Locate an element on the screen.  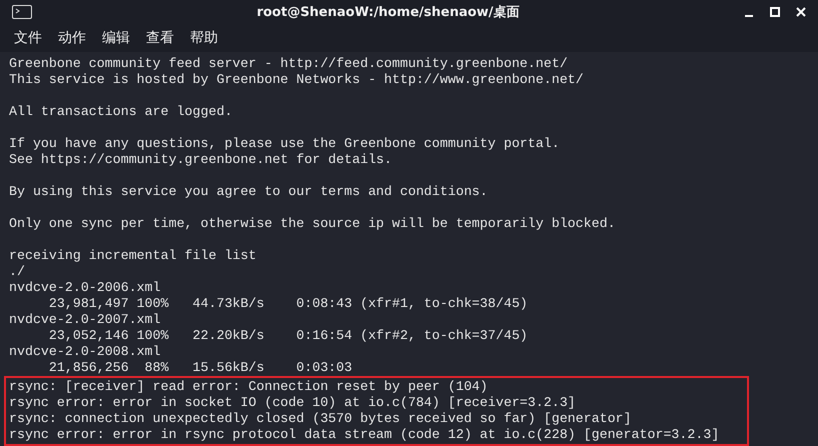
terminal-line: rsync: connection unexpectedly closed (3570 bytes received so far) [generator] is located at coordinates (320, 419).